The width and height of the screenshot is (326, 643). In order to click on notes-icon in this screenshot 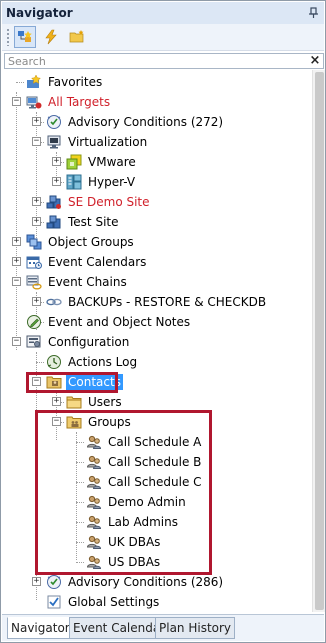, I will do `click(34, 322)`.